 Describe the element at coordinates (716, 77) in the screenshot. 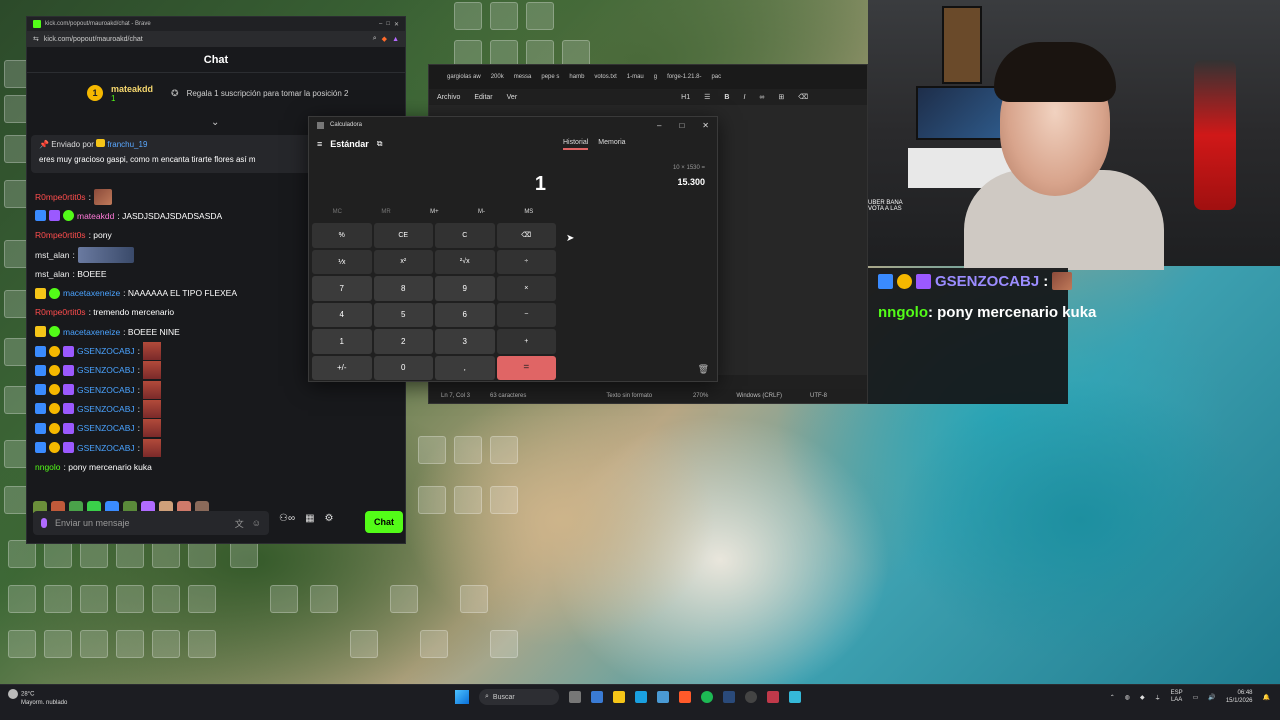

I see `notepad-tab: pac` at that location.